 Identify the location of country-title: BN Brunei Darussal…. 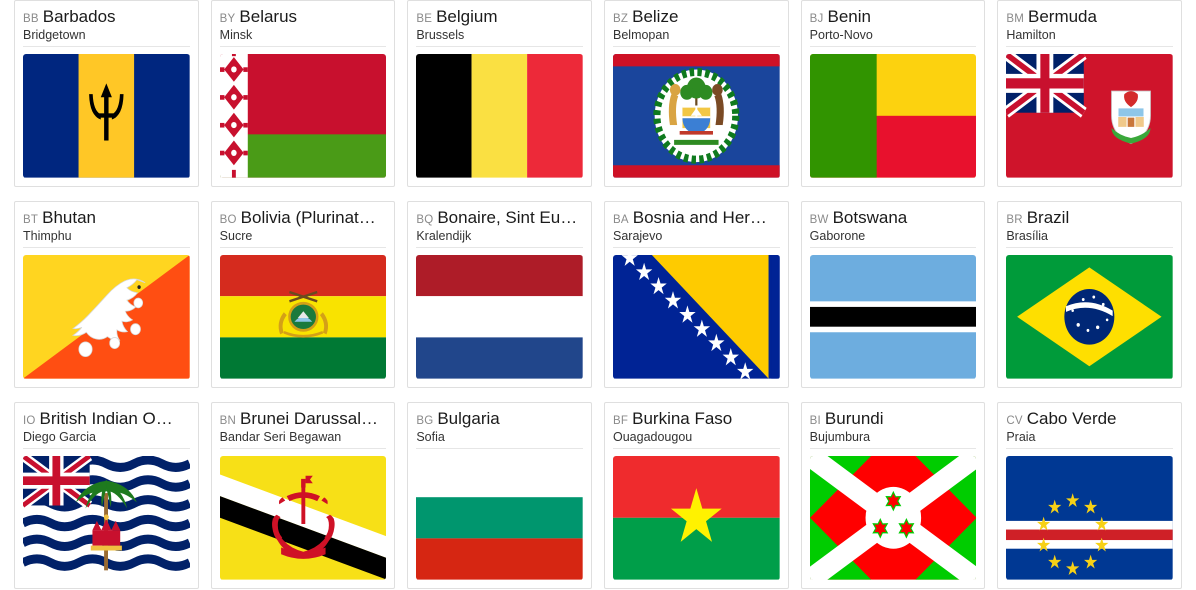
(303, 419).